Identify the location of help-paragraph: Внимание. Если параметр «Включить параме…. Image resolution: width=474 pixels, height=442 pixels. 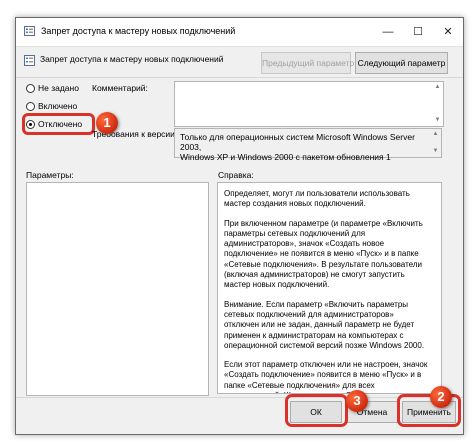
(324, 324).